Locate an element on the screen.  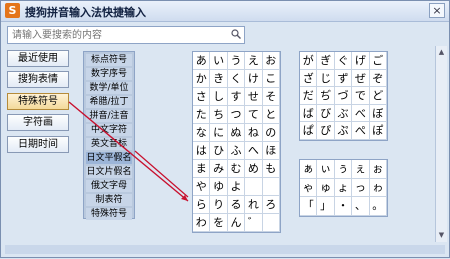
status-bar is located at coordinates (225, 249).